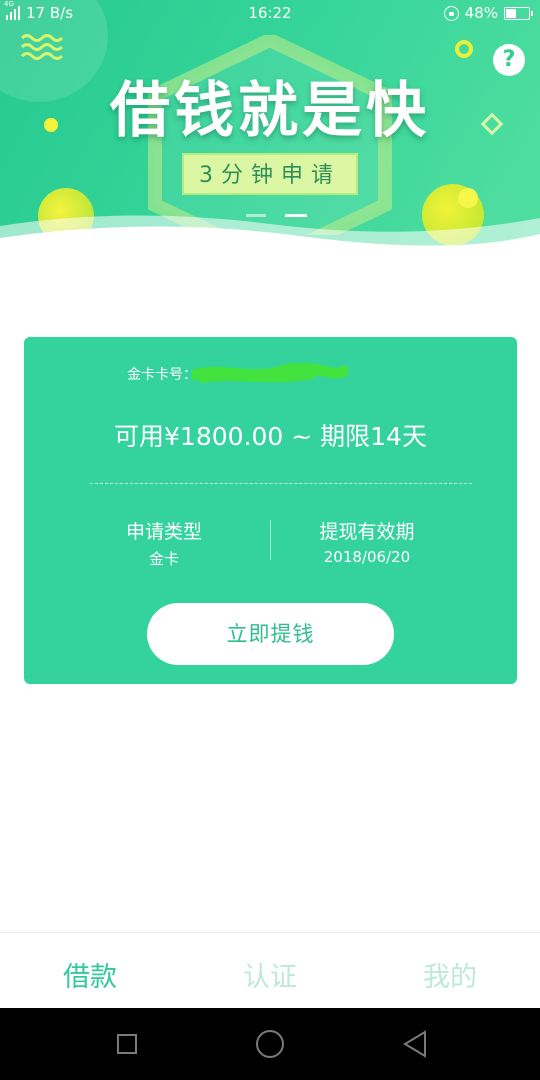  Describe the element at coordinates (509, 60) in the screenshot. I see `help-button: ?` at that location.